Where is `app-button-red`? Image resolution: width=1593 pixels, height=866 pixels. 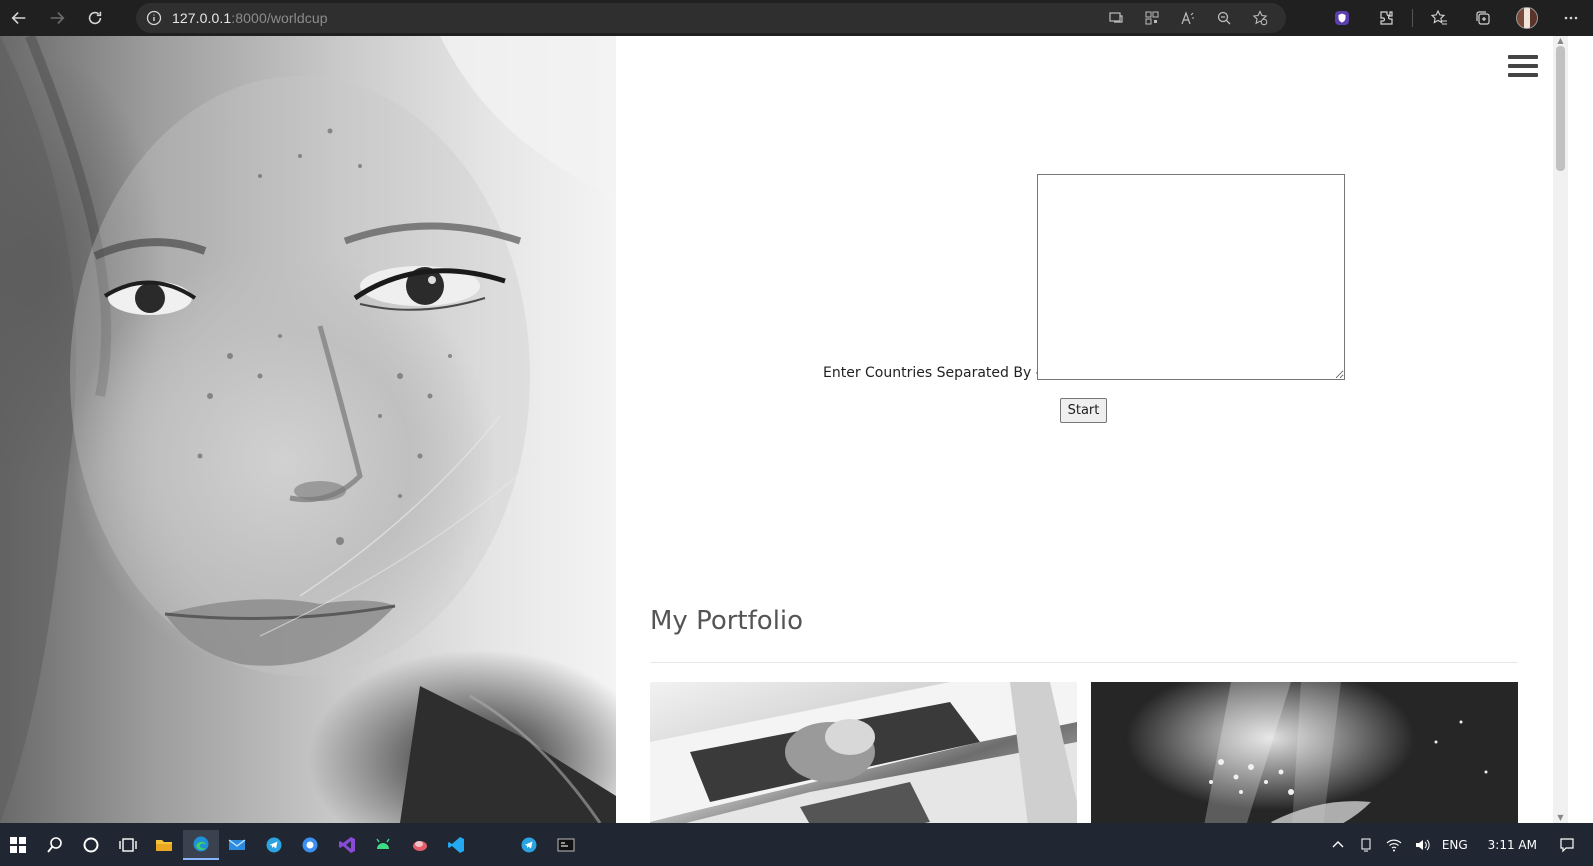 app-button-red is located at coordinates (420, 845).